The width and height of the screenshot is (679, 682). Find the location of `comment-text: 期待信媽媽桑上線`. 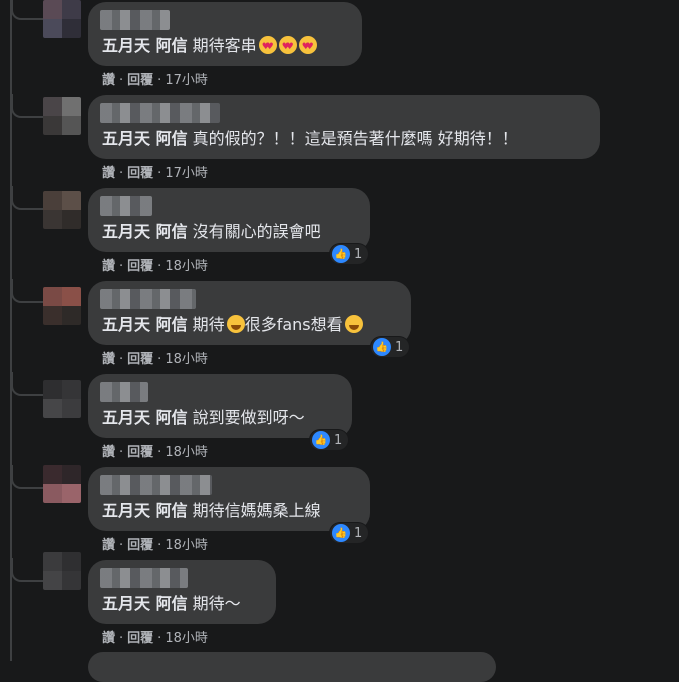

comment-text: 期待信媽媽桑上線 is located at coordinates (256, 510).